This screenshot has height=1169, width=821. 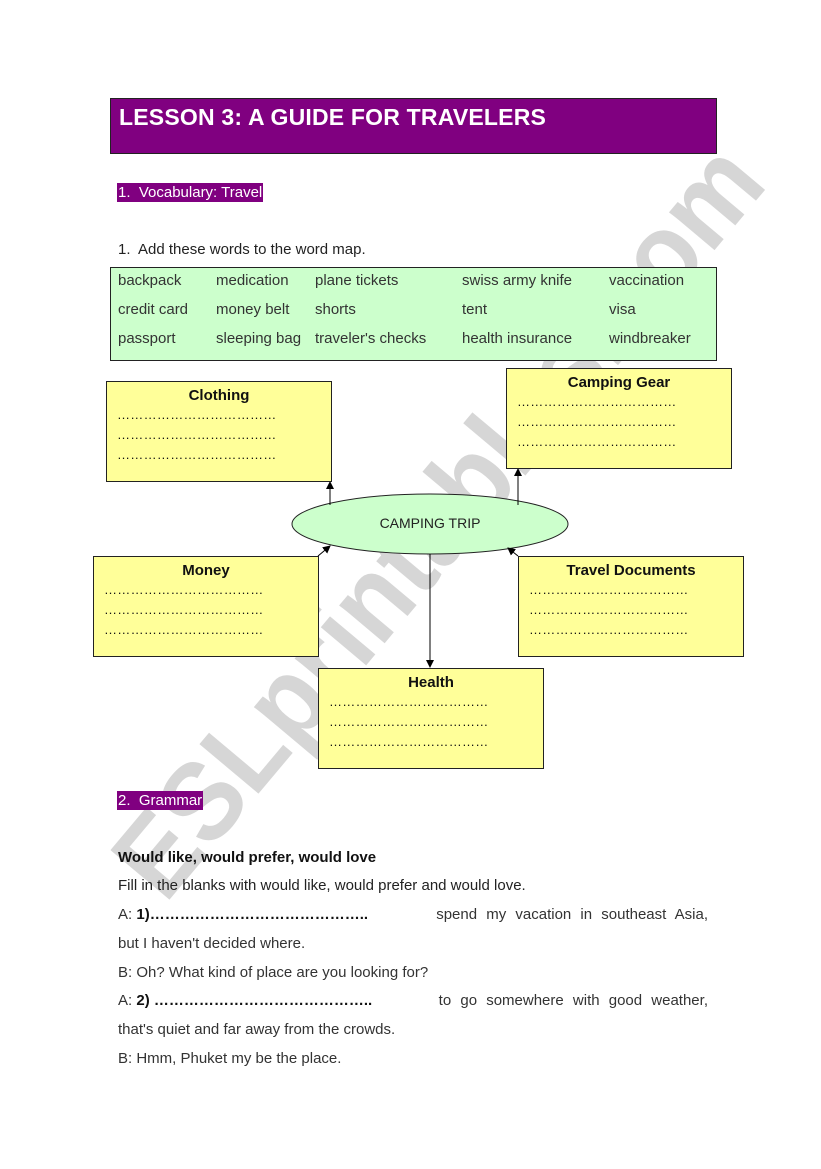 What do you see at coordinates (430, 523) in the screenshot?
I see `center-label: CAMPING TRIP` at bounding box center [430, 523].